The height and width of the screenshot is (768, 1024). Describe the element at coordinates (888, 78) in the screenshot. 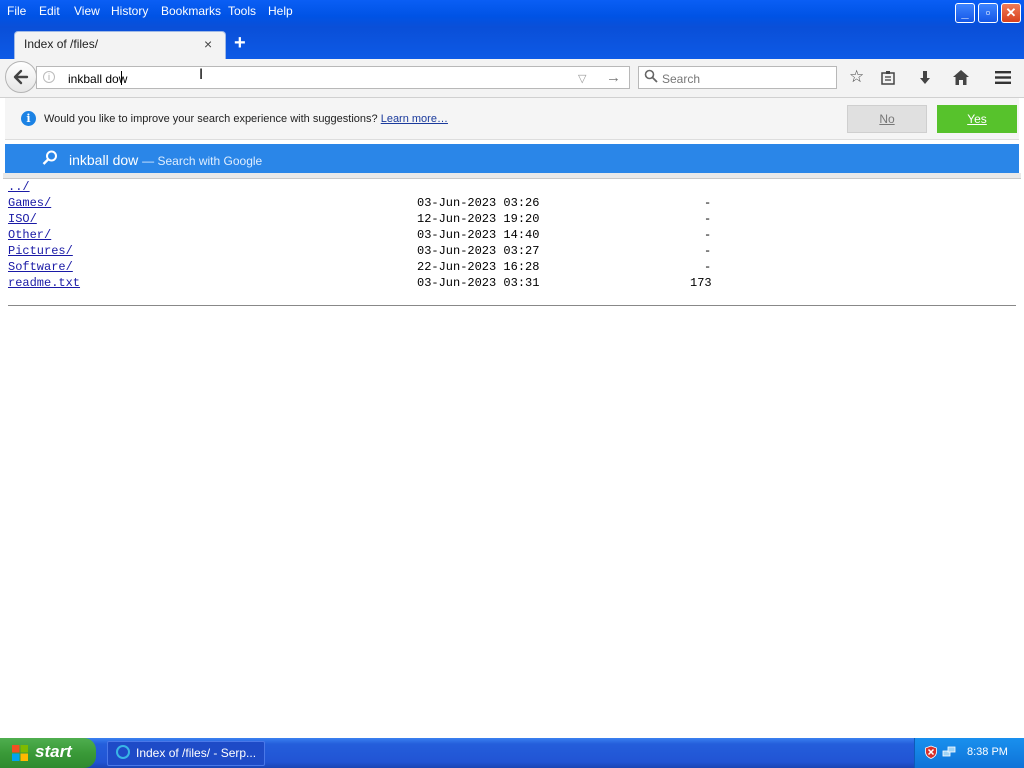

I see `reading-list-icon` at that location.